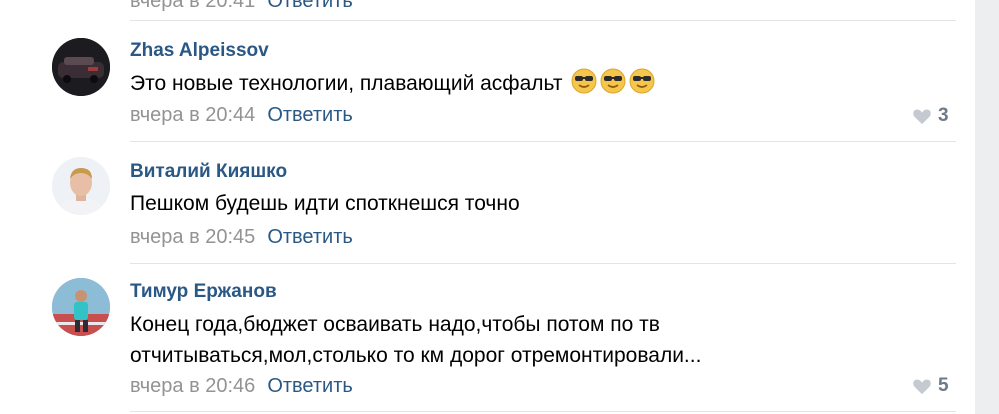 This screenshot has height=414, width=999. What do you see at coordinates (346, 83) in the screenshot?
I see `comment-text-body: Это новые технологии, плавающий асфальт` at bounding box center [346, 83].